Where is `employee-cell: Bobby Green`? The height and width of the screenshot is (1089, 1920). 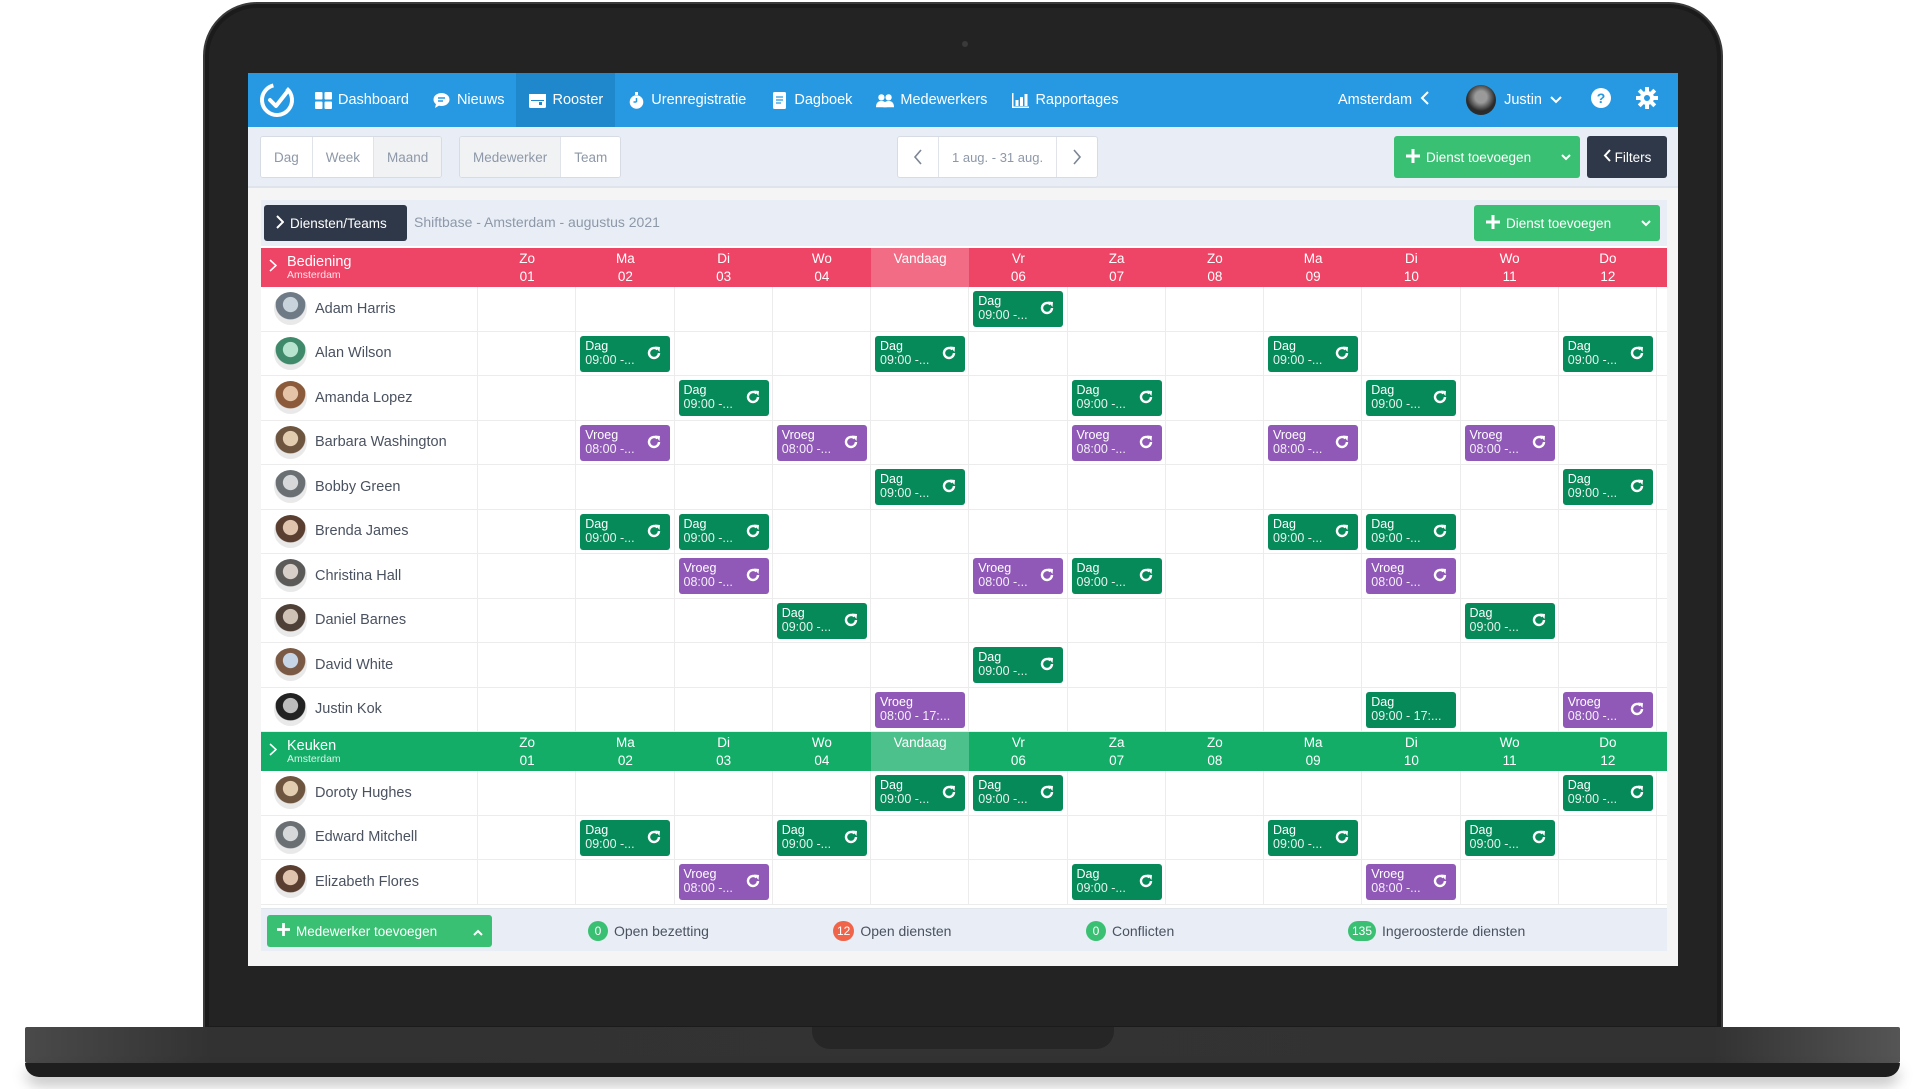 employee-cell: Bobby Green is located at coordinates (369, 487).